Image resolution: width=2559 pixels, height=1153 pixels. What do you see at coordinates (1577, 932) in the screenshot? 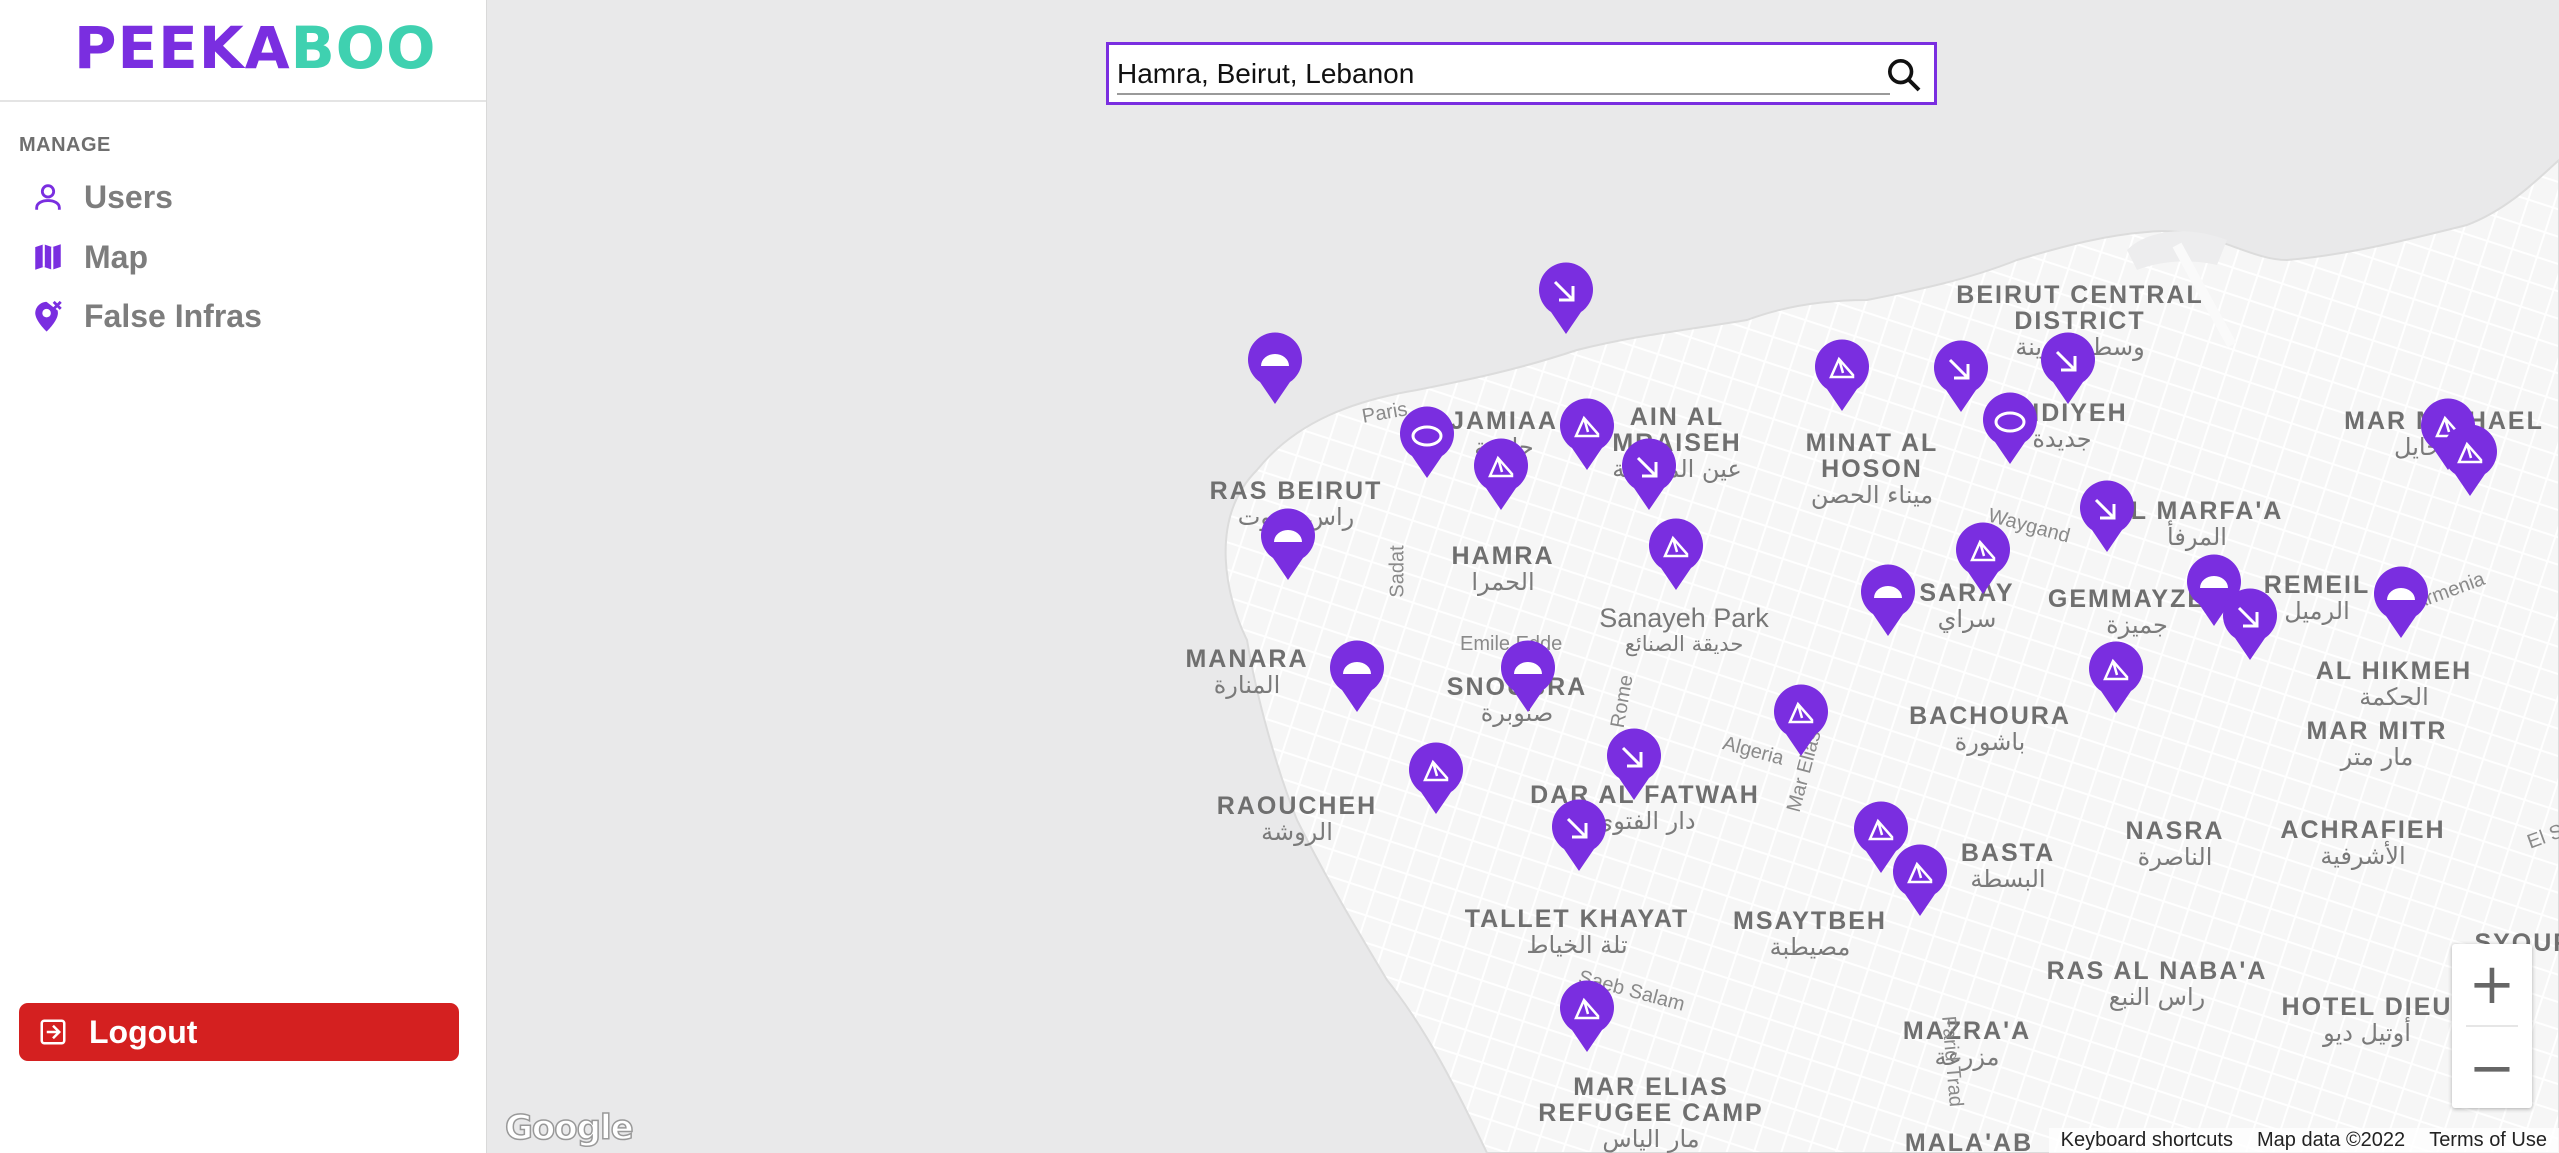
I see `place-label: TALLET KHAYAT تلة الخياط` at bounding box center [1577, 932].